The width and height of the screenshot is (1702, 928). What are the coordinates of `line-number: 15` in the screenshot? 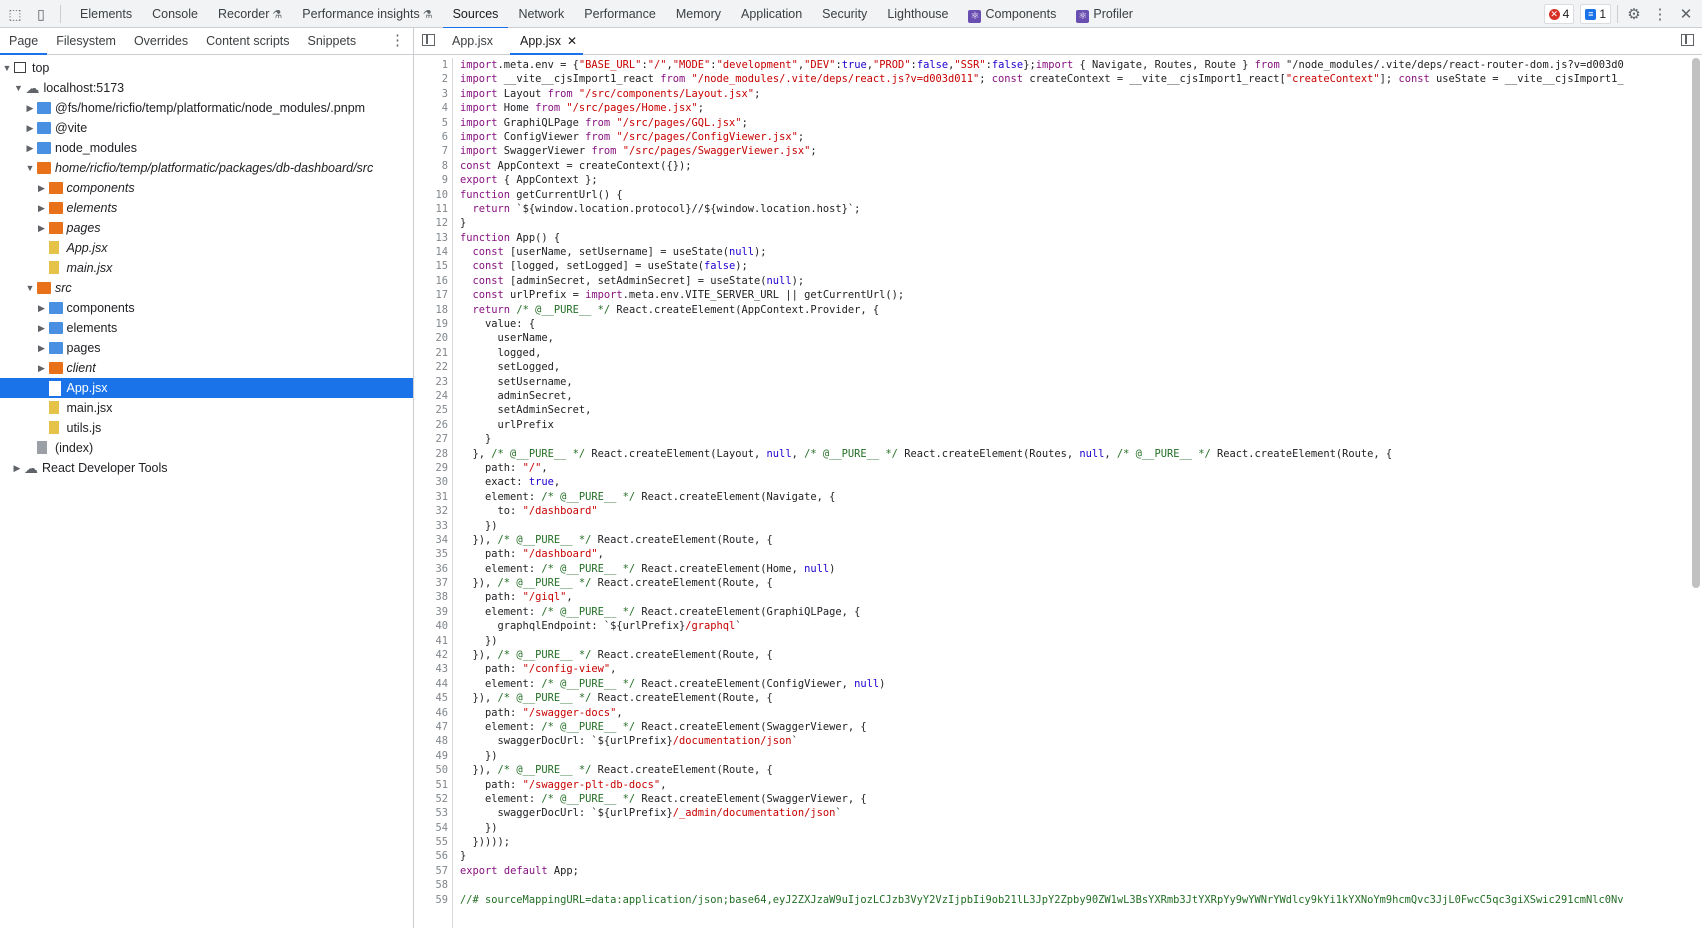 It's located at (433, 266).